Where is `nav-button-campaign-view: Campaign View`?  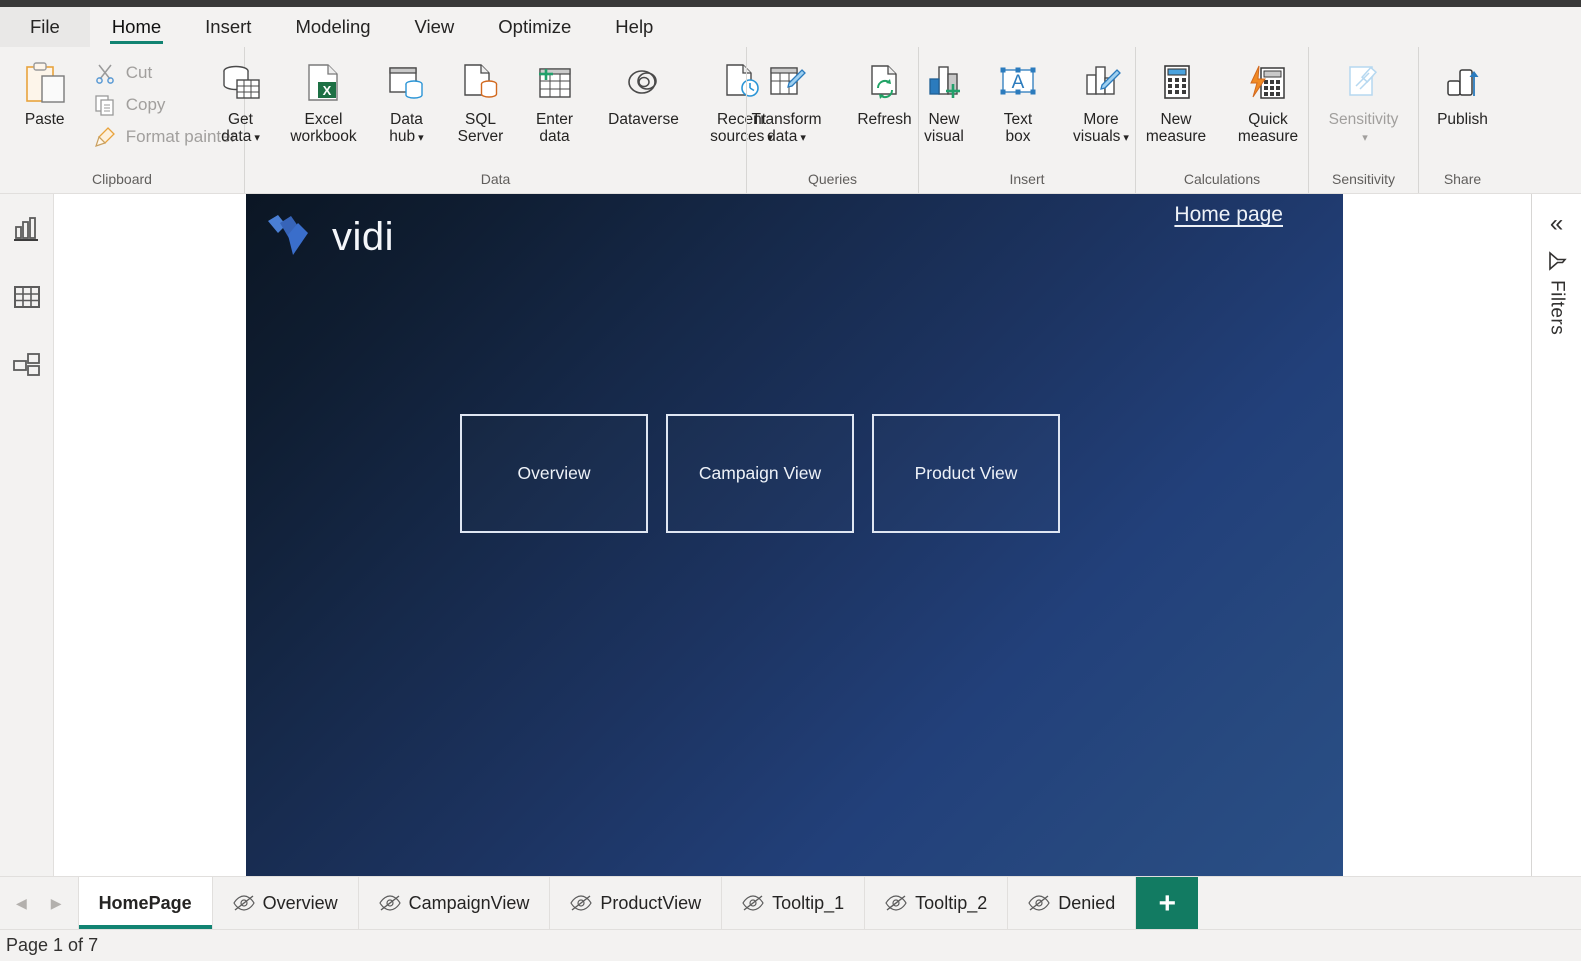
nav-button-campaign-view: Campaign View is located at coordinates (760, 473).